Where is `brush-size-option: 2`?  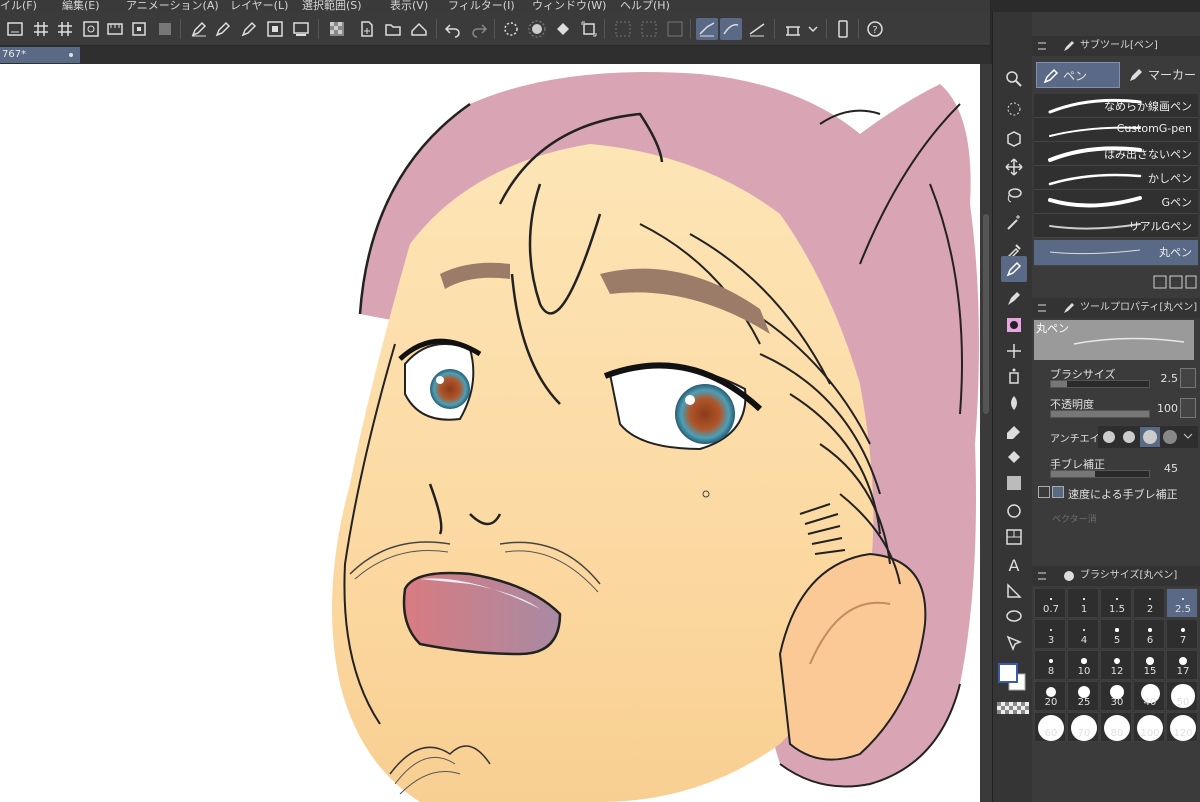
brush-size-option: 2 is located at coordinates (1149, 603).